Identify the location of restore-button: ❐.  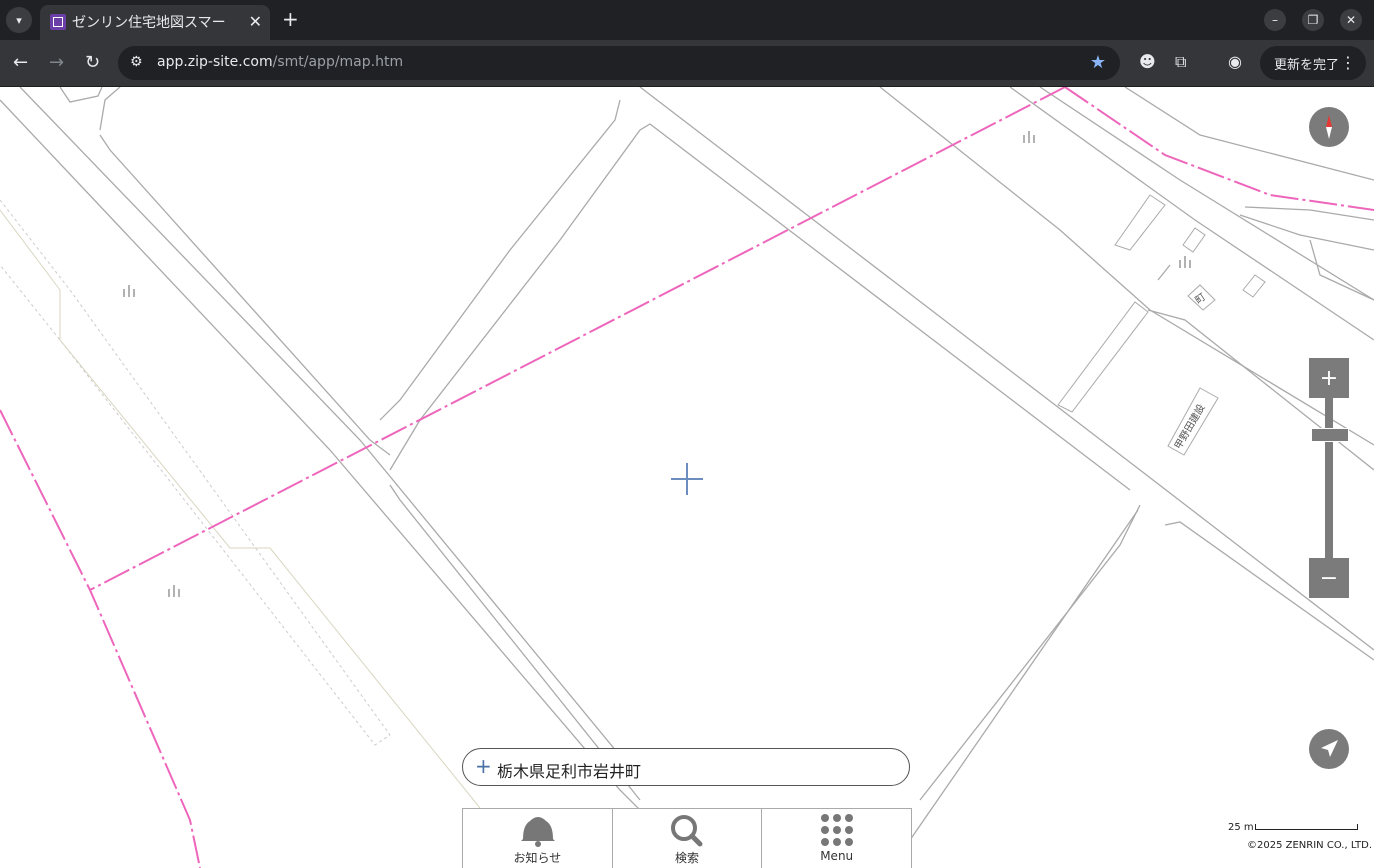
(1313, 20).